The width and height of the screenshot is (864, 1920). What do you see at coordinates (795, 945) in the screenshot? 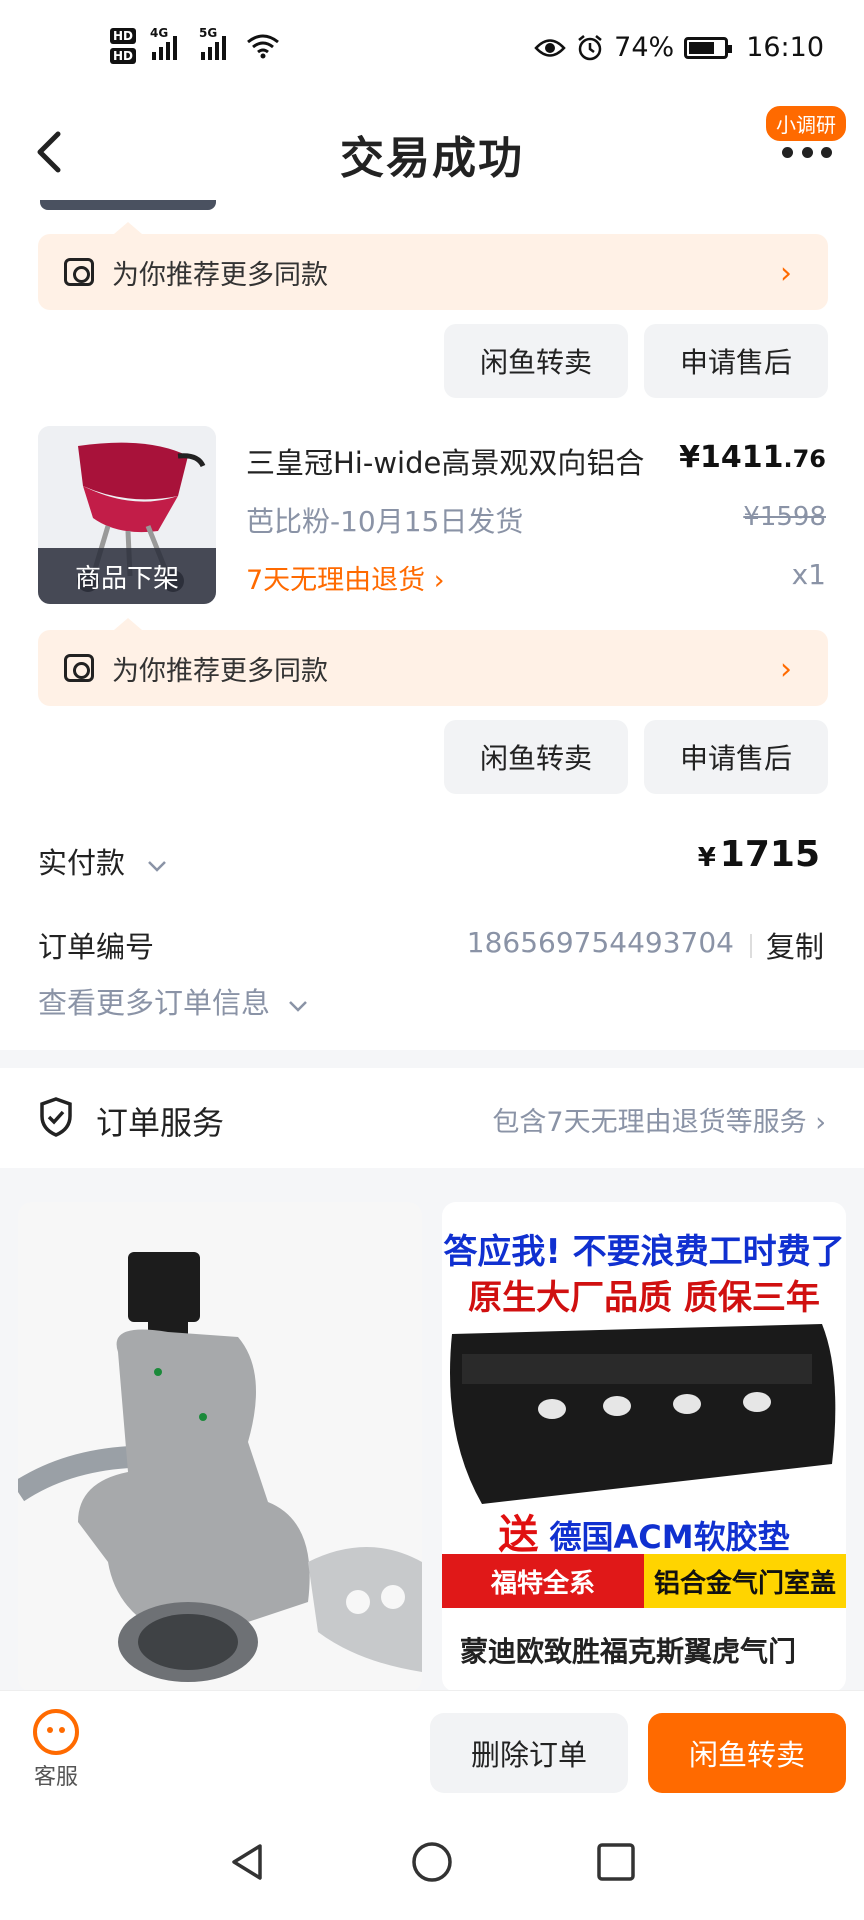
I see `copy-order-number-button: 复制` at bounding box center [795, 945].